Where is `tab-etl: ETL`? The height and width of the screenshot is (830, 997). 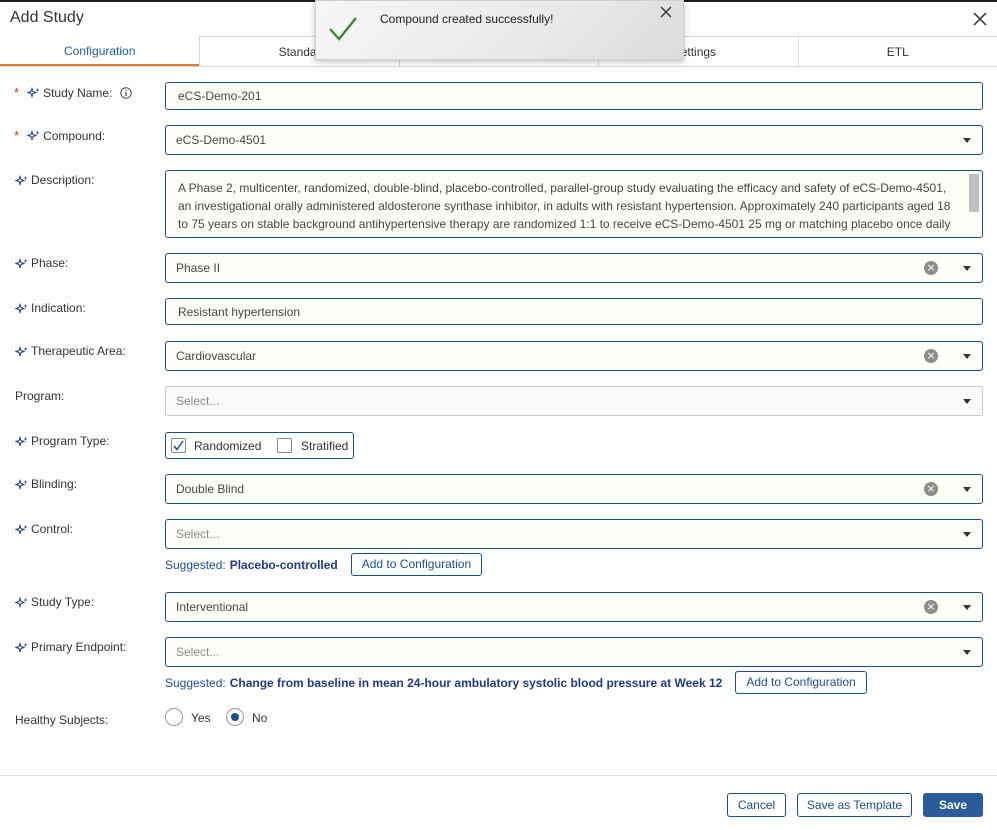
tab-etl: ETL is located at coordinates (897, 51).